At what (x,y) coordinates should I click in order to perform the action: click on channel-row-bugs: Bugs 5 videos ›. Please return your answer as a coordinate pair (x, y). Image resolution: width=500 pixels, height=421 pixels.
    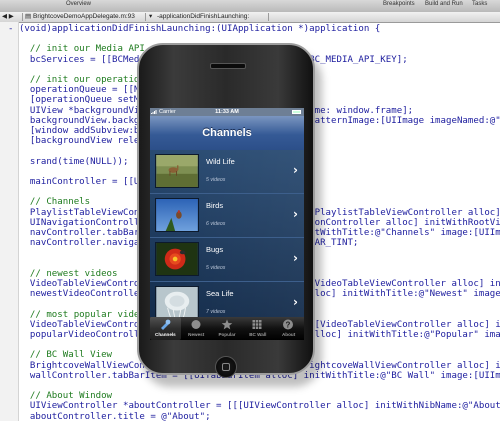
    Looking at the image, I should click on (227, 260).